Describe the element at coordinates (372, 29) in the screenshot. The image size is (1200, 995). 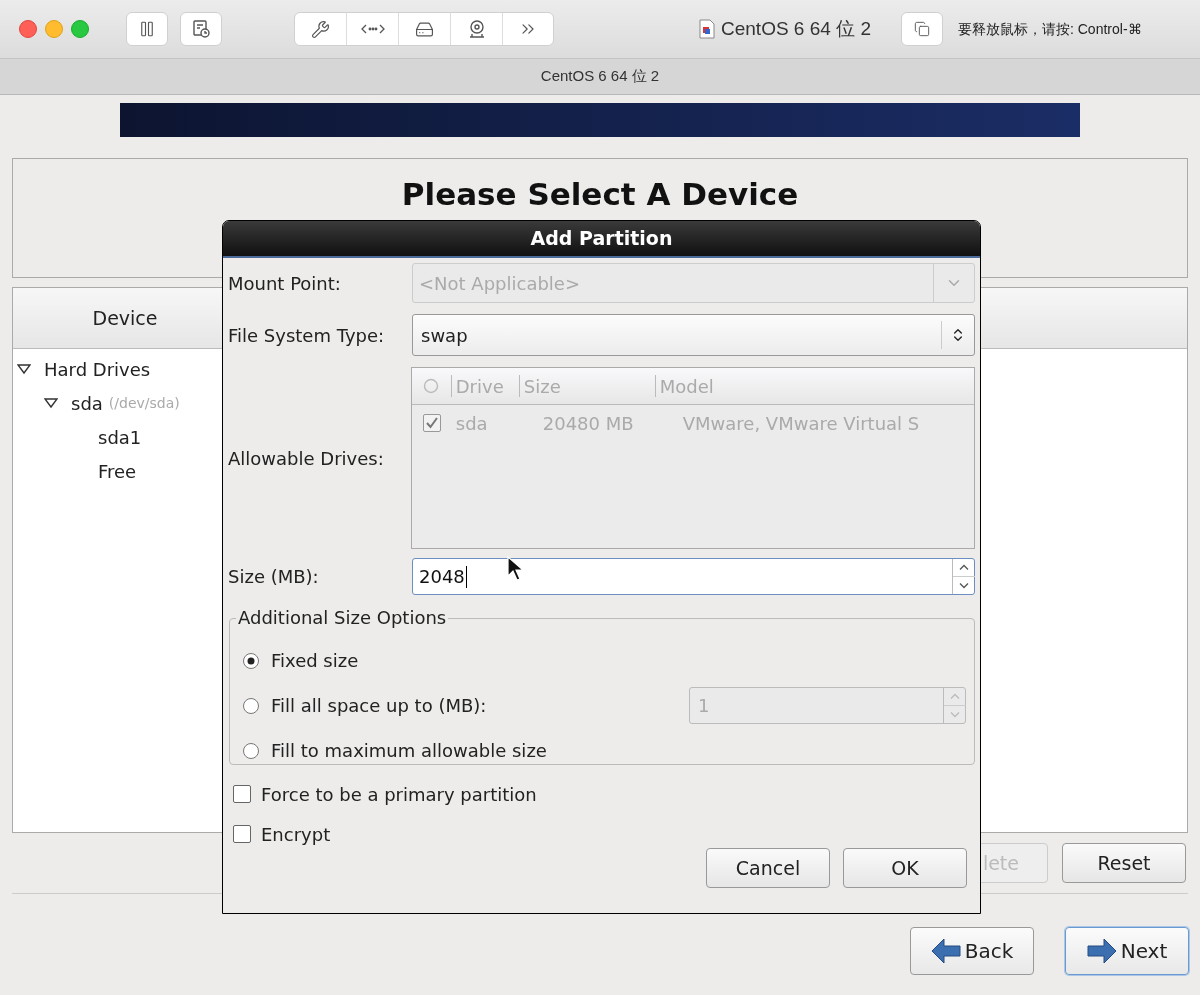
I see `network-icon` at that location.